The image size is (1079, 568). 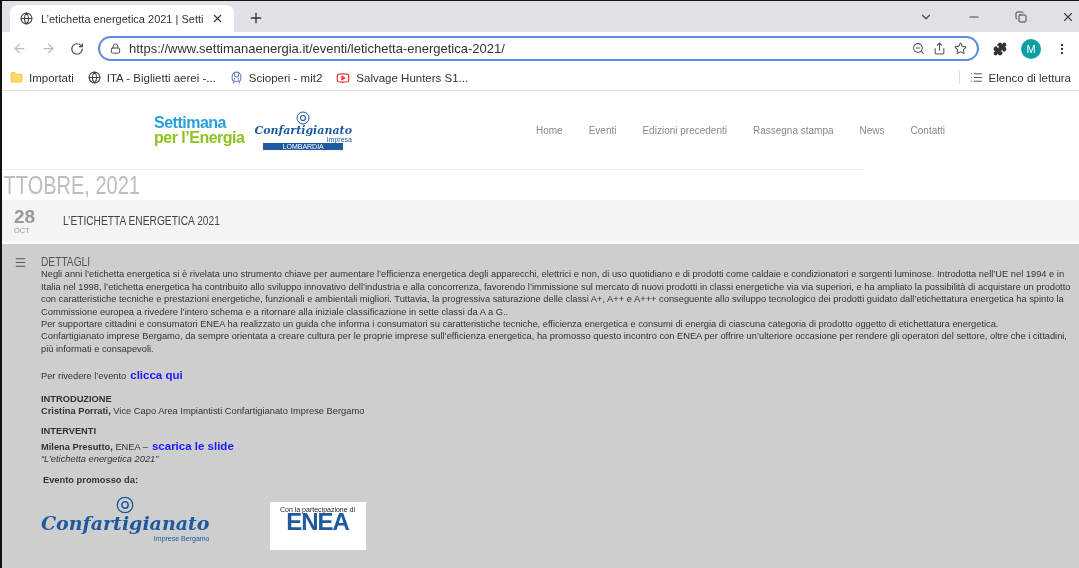 What do you see at coordinates (1021, 16) in the screenshot?
I see `restore-icon` at bounding box center [1021, 16].